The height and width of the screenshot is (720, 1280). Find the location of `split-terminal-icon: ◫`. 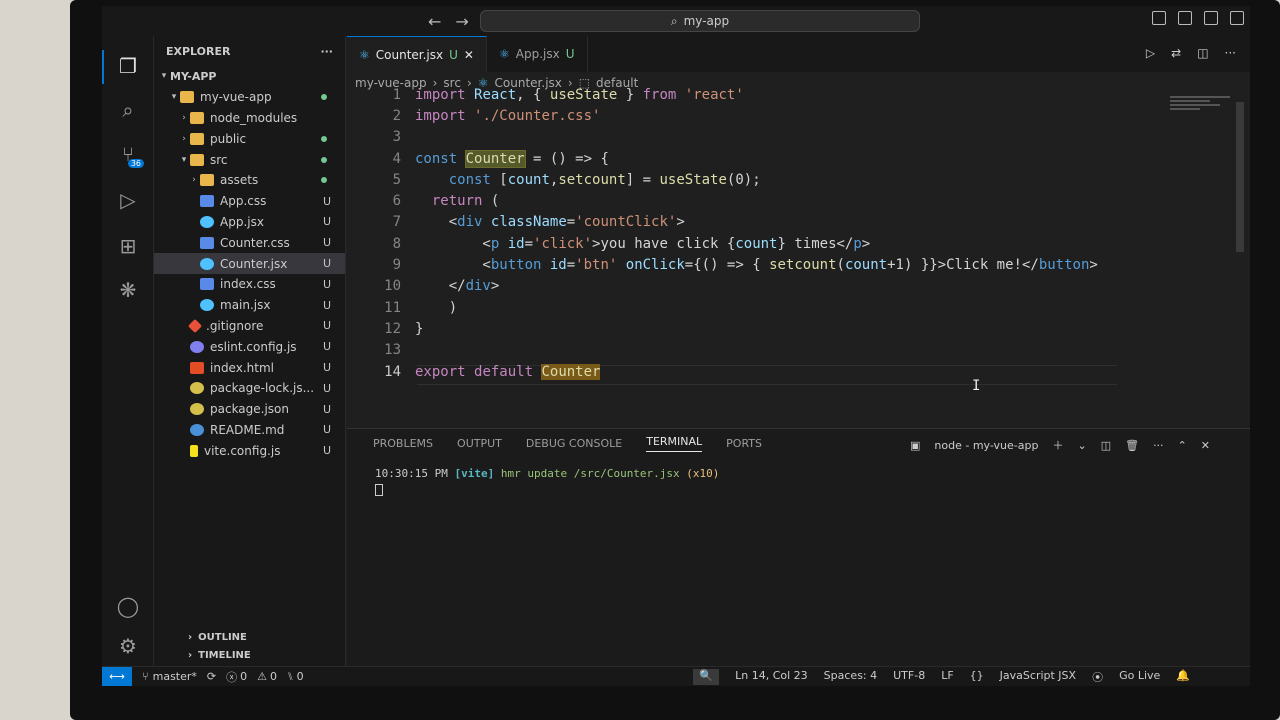

split-terminal-icon: ◫ is located at coordinates (1106, 445).